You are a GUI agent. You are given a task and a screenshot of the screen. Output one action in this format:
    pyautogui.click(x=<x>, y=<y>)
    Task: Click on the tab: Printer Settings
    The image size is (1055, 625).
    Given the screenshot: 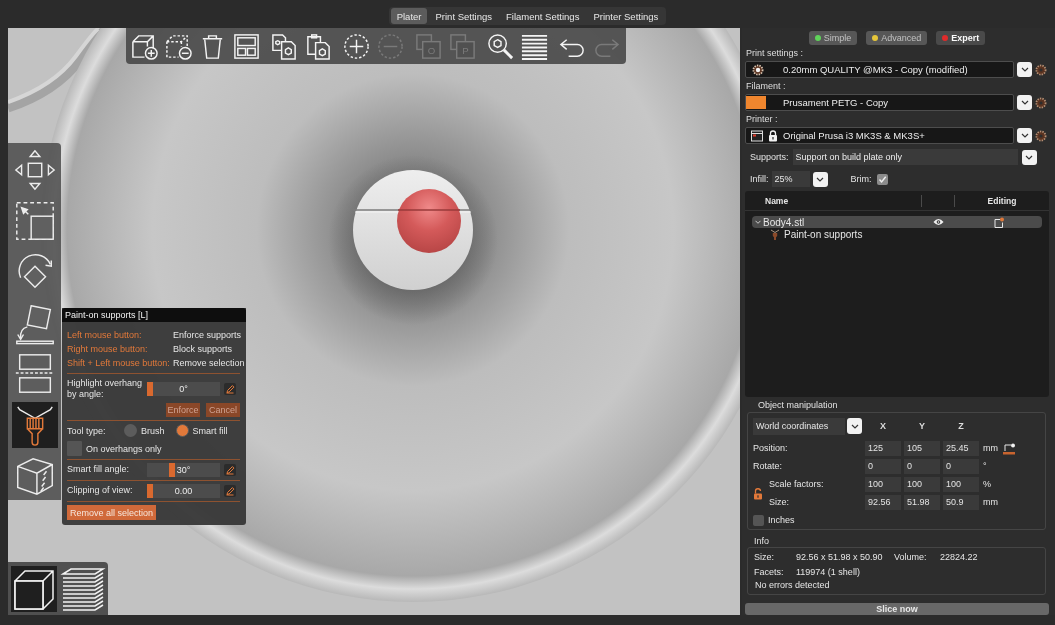 What is the action you would take?
    pyautogui.click(x=626, y=16)
    